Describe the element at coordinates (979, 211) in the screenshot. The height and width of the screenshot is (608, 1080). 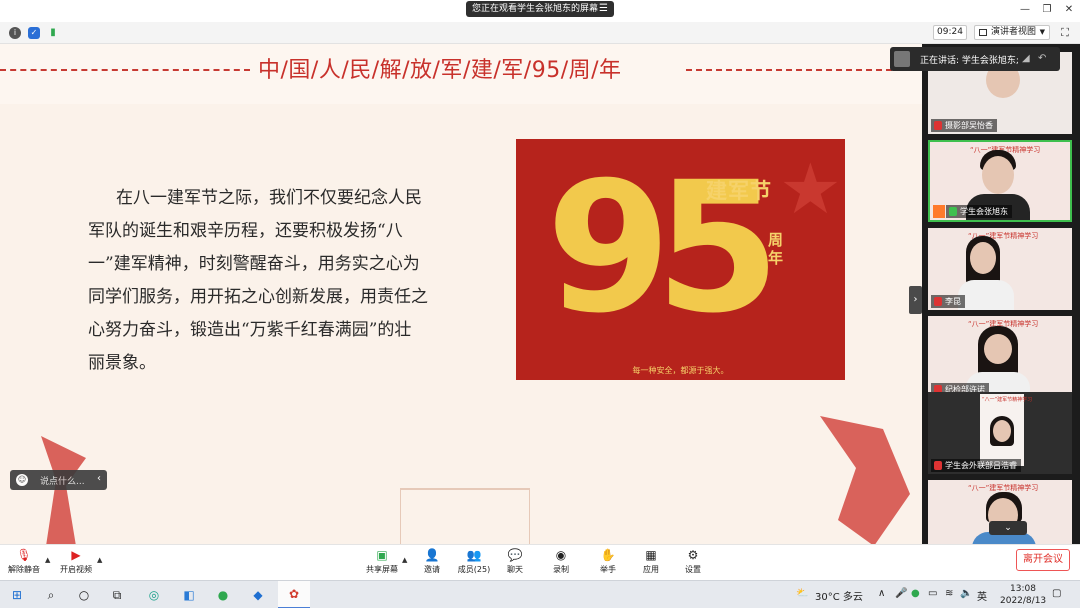
I see `participant-name: 学生会张旭东` at that location.